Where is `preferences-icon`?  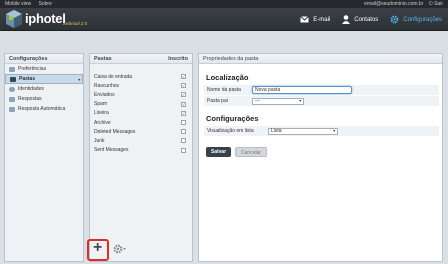 preferences-icon is located at coordinates (12, 69).